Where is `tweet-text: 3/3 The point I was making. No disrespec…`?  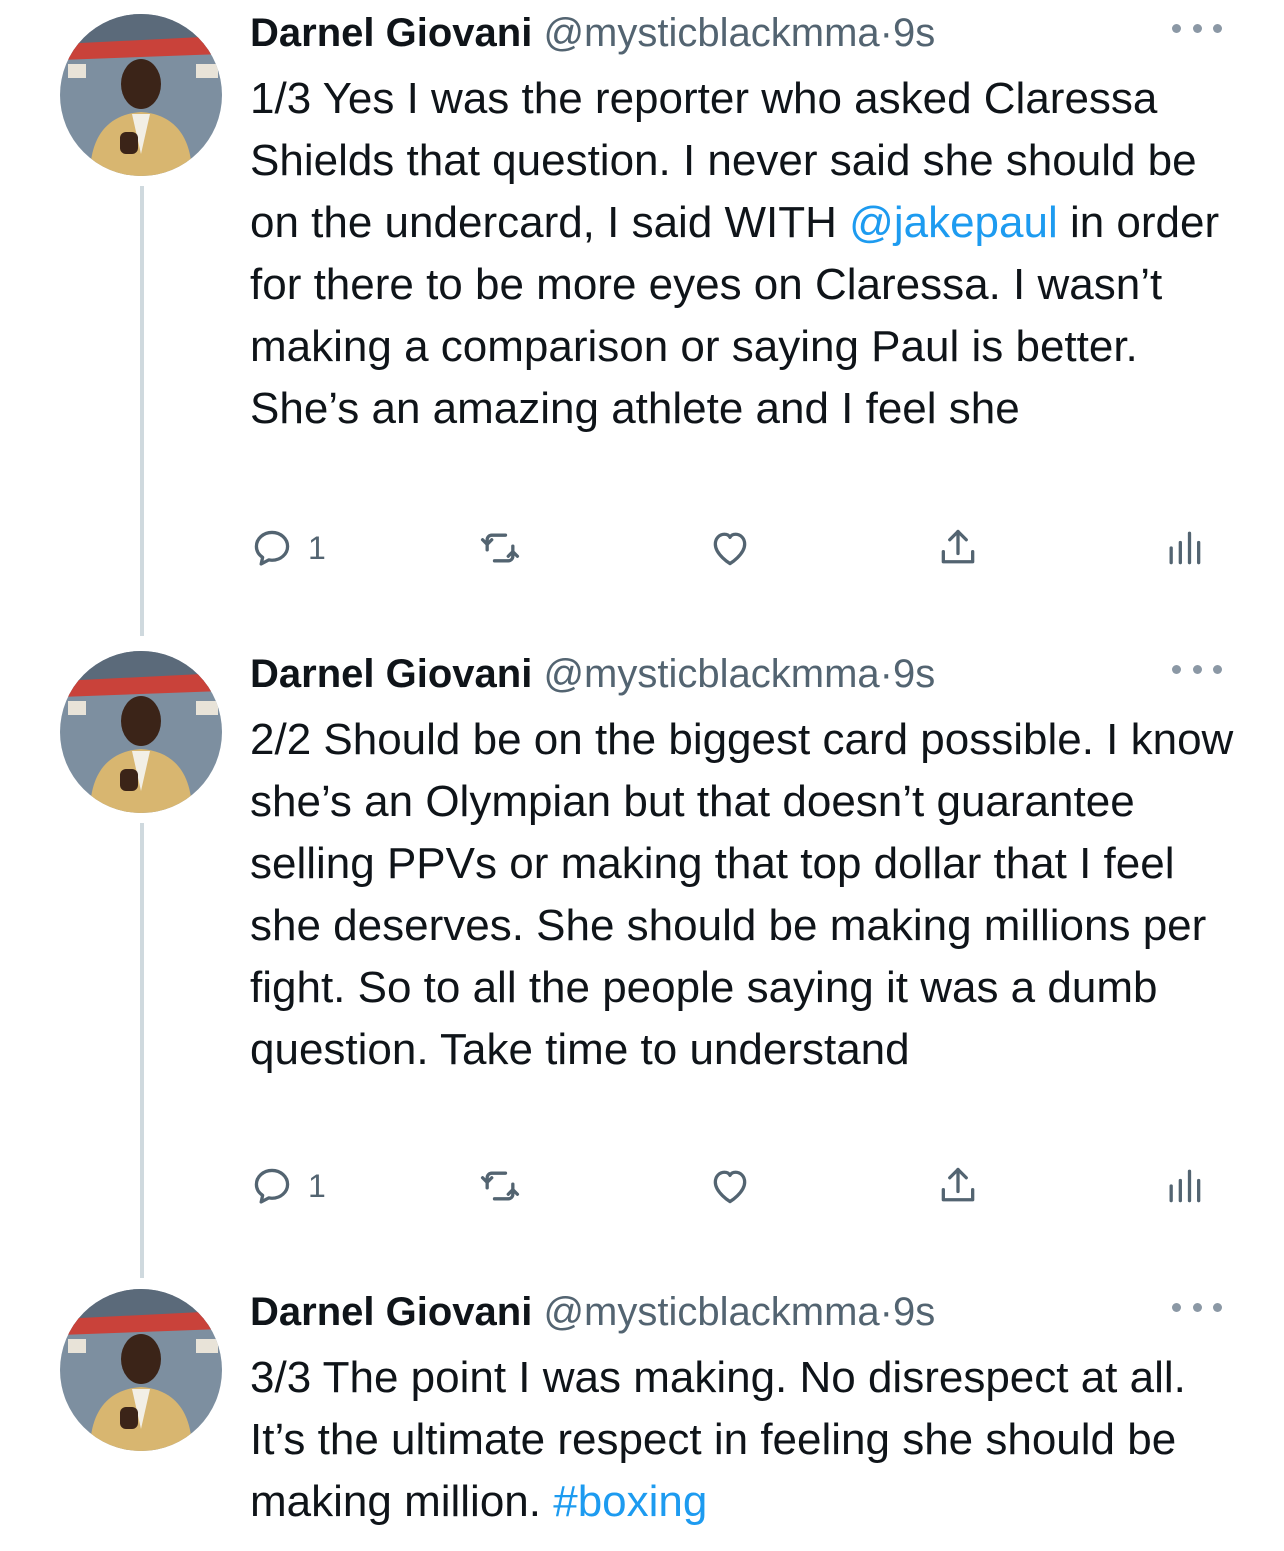
tweet-text: 3/3 The point I was making. No disrespec… is located at coordinates (745, 1440).